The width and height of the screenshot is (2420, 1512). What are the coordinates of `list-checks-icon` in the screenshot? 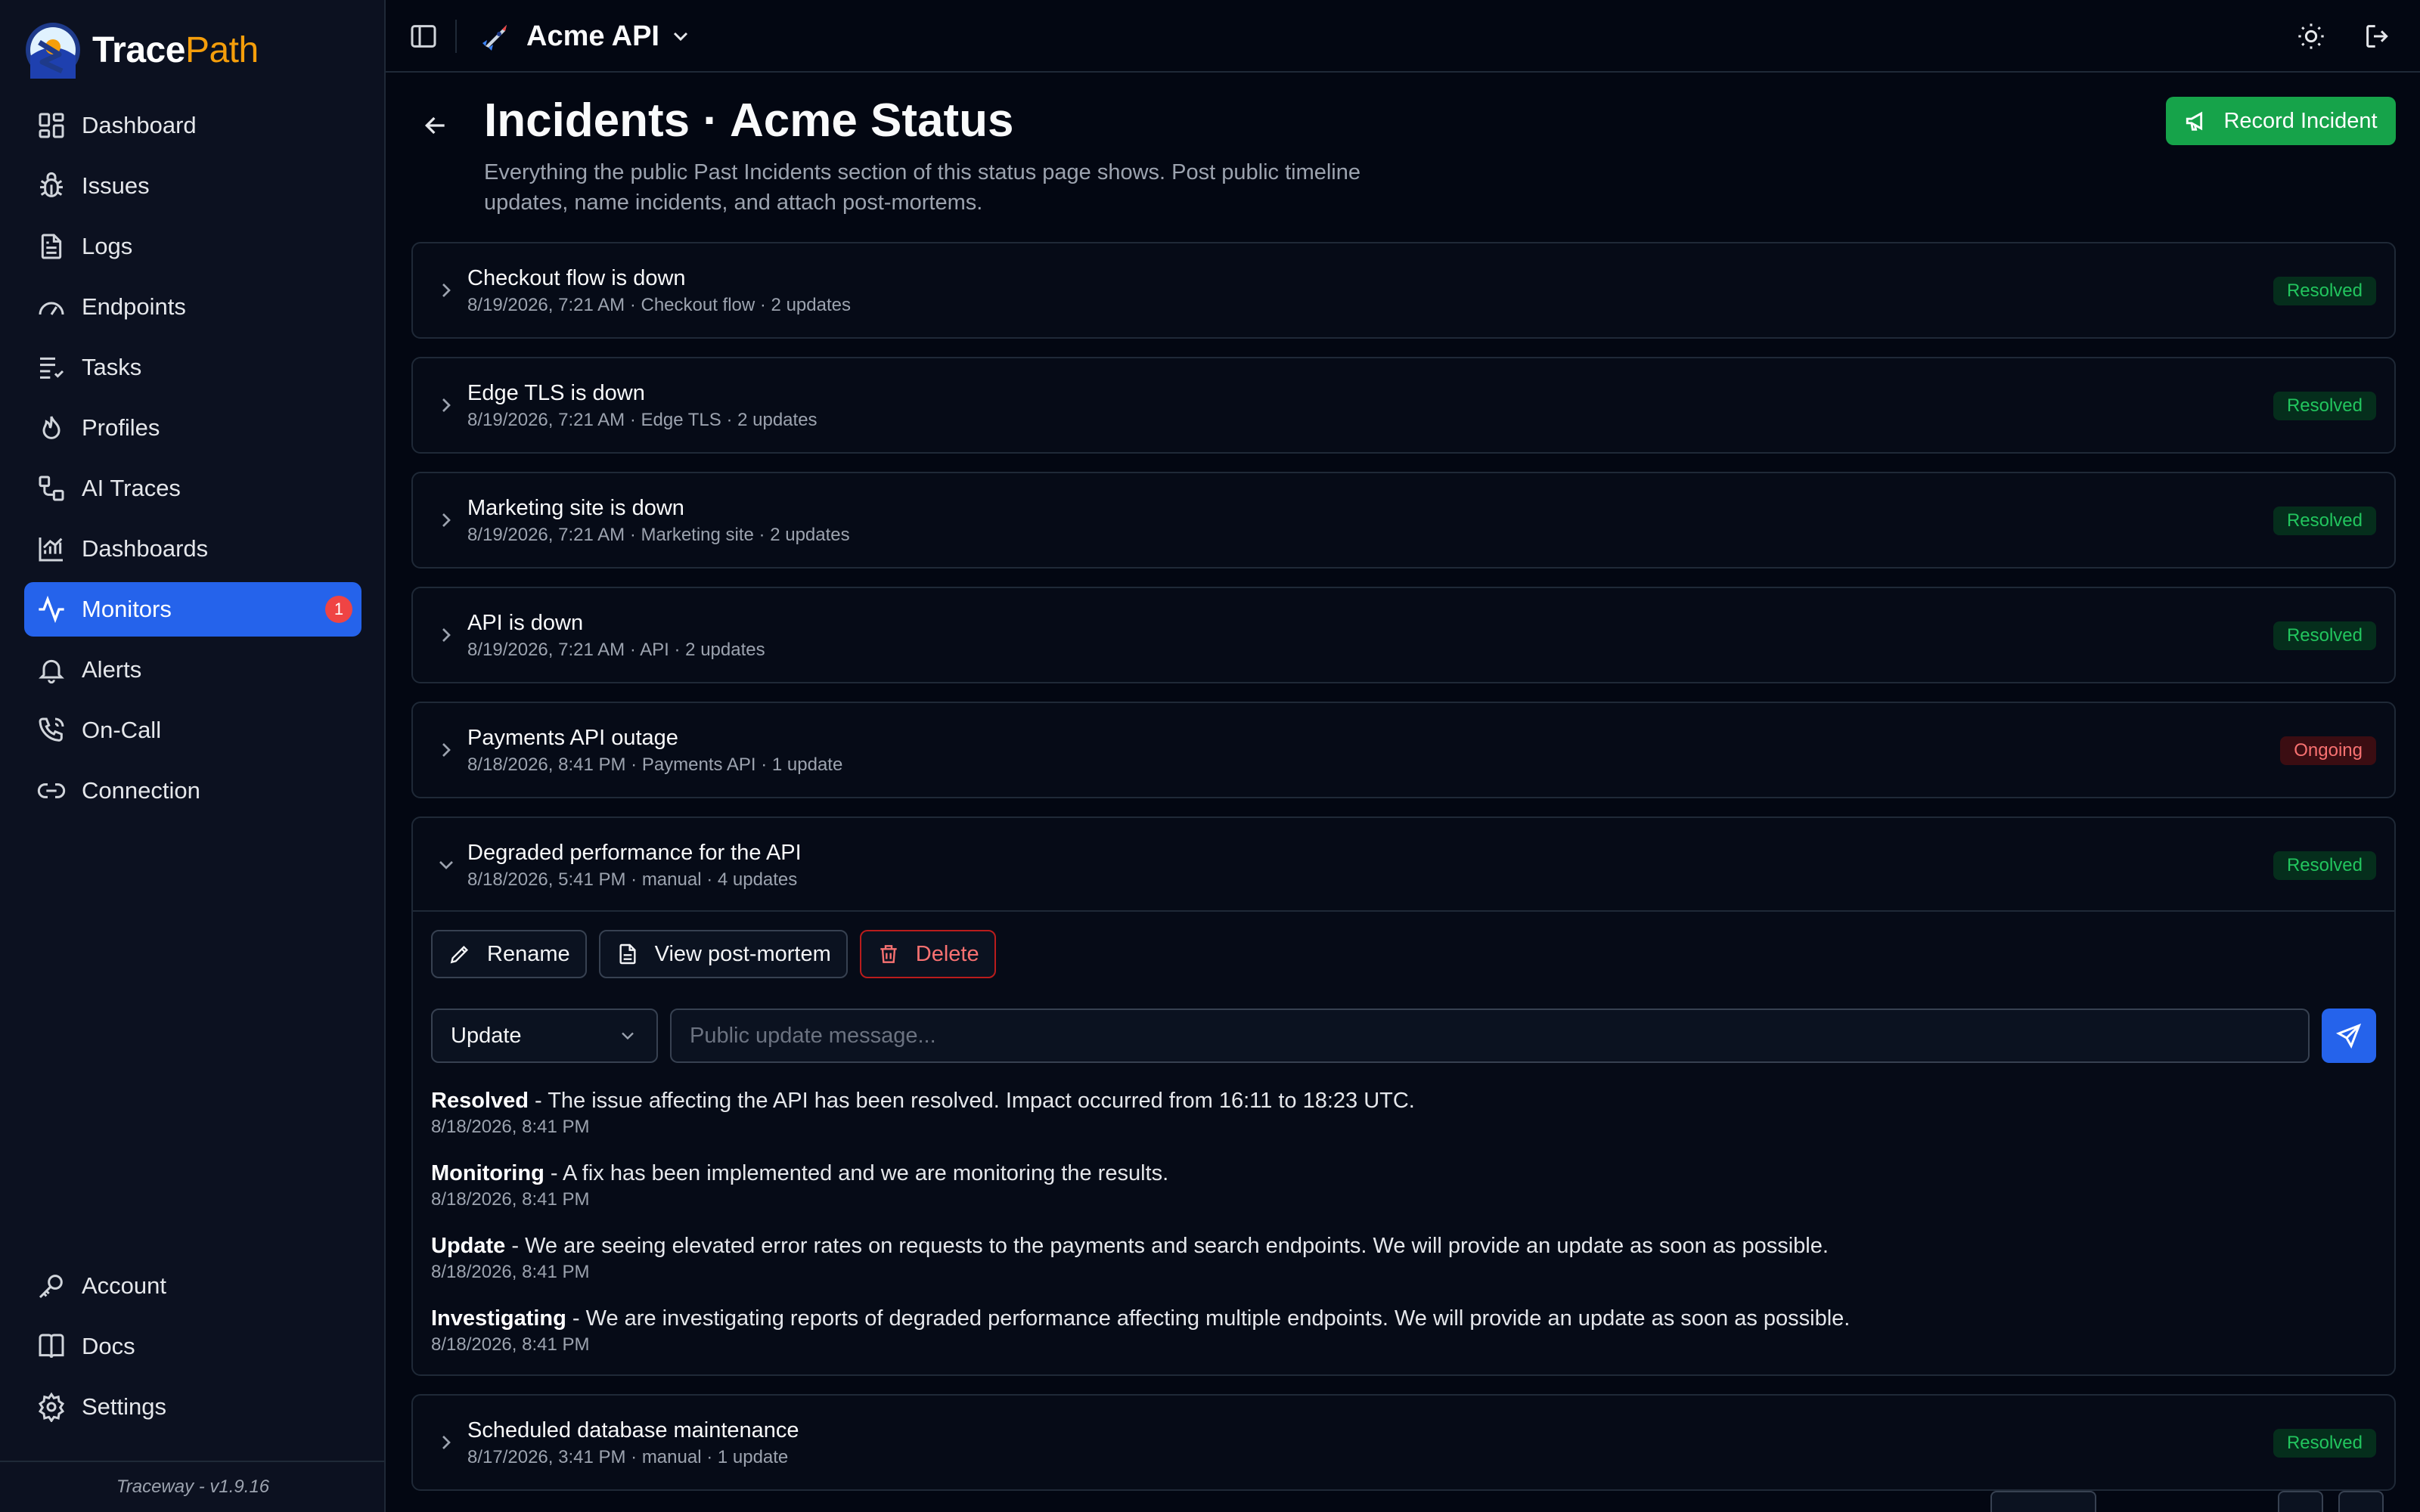 It's located at (52, 368).